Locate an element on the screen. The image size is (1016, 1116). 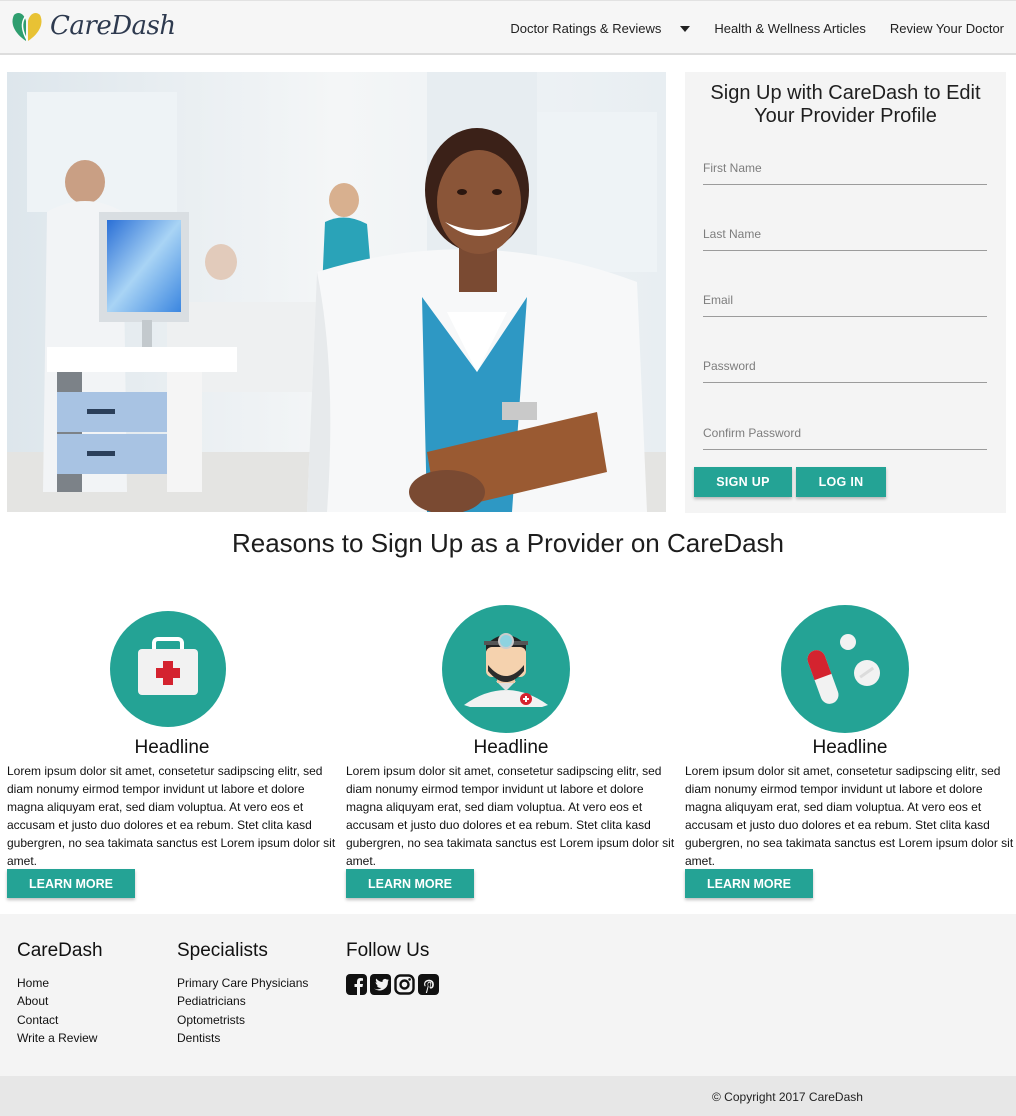
email-field is located at coordinates (845, 300).